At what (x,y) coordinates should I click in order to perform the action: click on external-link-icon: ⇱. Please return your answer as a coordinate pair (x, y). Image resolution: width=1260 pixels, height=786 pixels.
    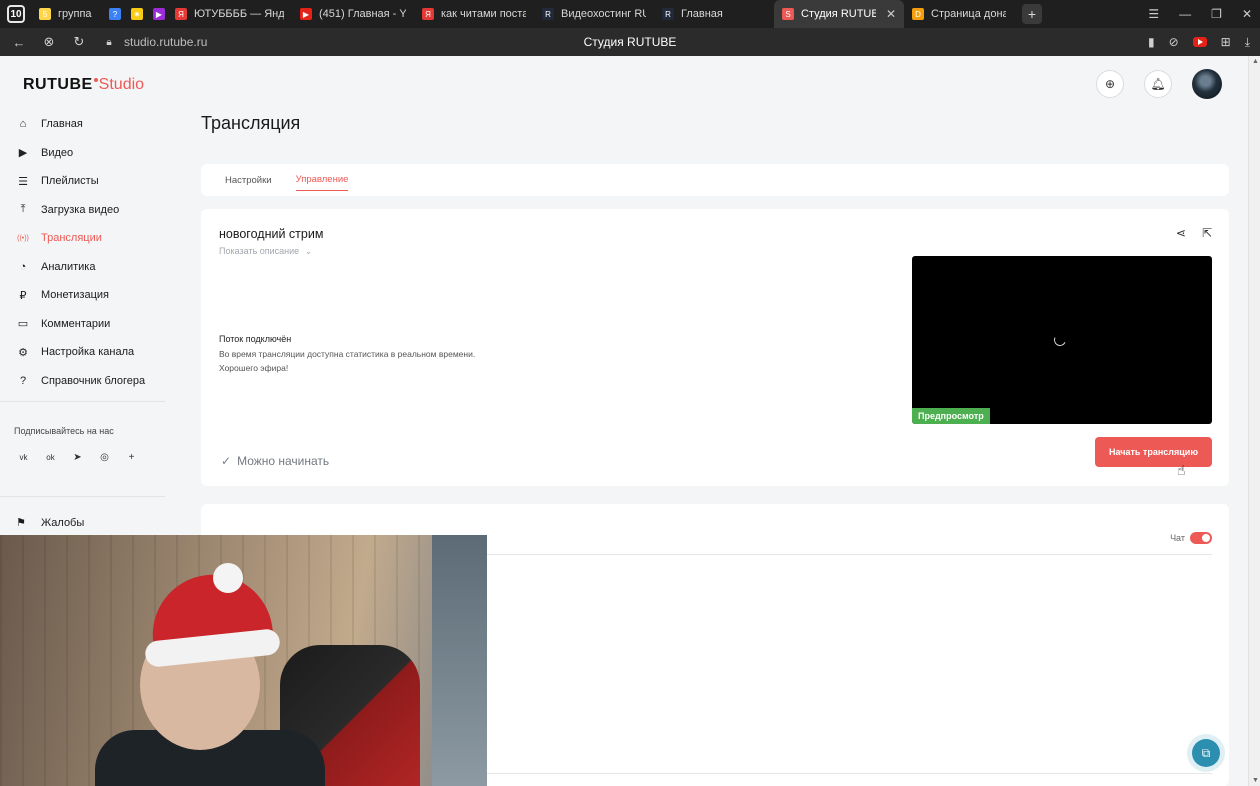
    Looking at the image, I should click on (1207, 233).